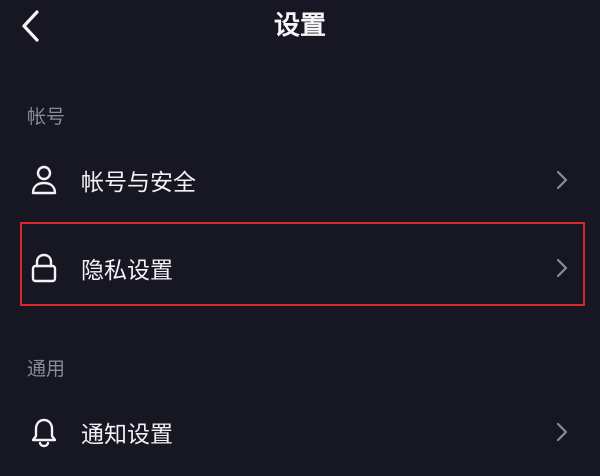 The width and height of the screenshot is (600, 476). I want to click on user-icon, so click(44, 180).